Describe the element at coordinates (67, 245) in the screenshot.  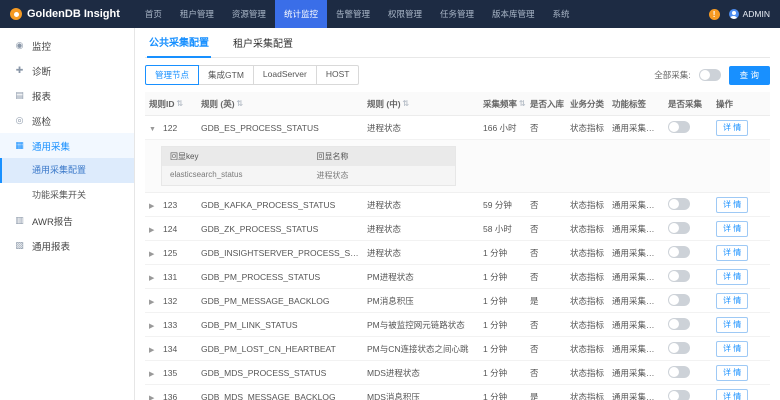
I see `sidebar-item: ▧ 通用报表` at that location.